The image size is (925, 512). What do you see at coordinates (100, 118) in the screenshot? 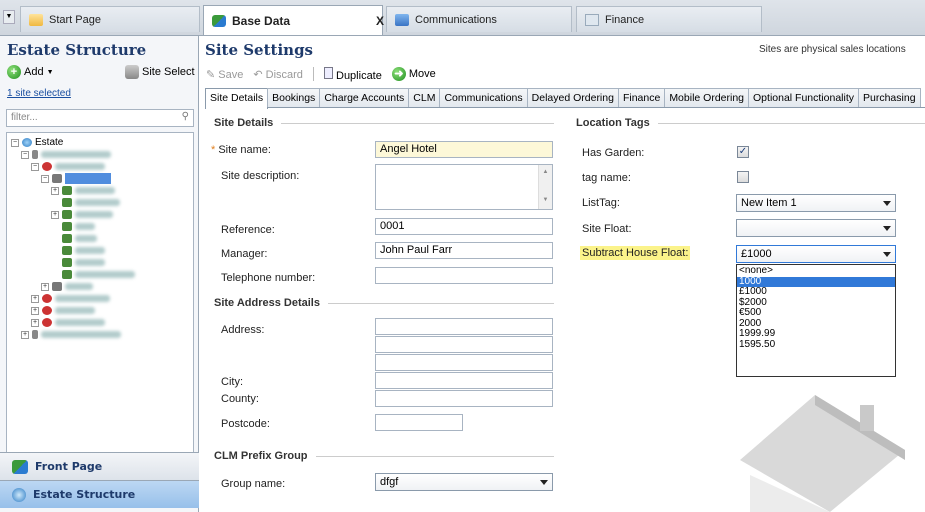
I see `filter-input: filter... ⚲` at bounding box center [100, 118].